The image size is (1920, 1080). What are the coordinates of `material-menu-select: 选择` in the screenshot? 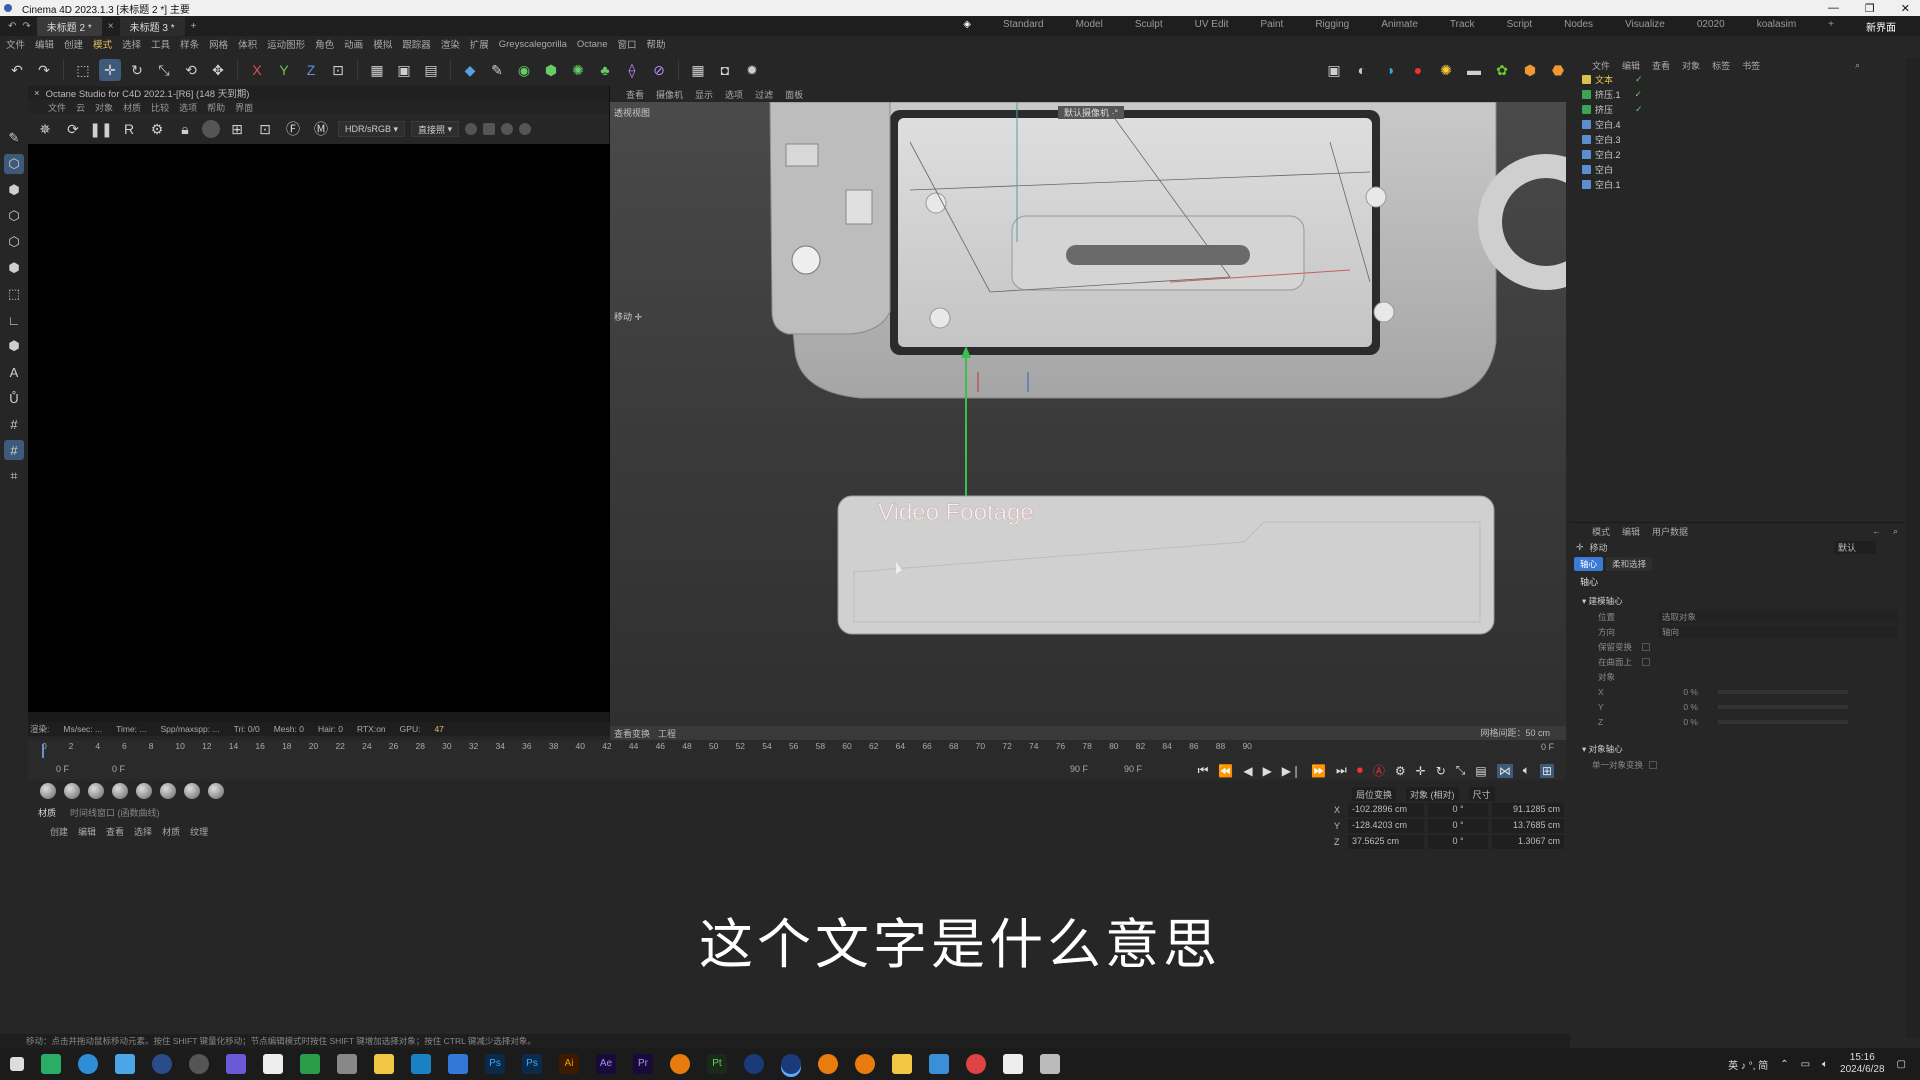 It's located at (143, 831).